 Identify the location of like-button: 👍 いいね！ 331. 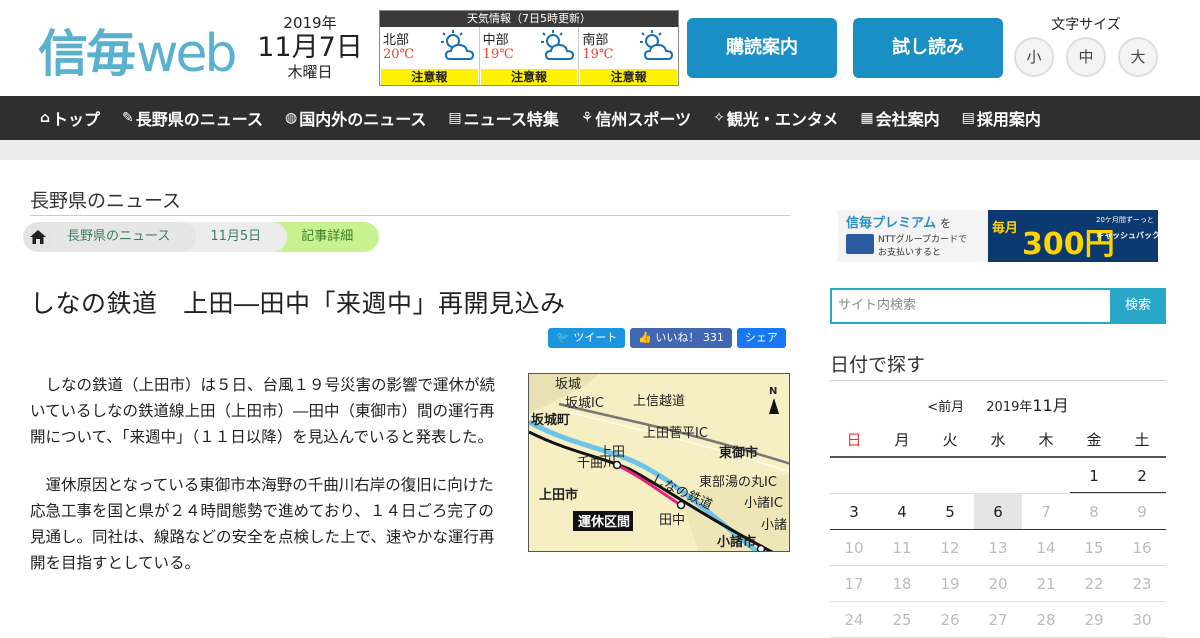
(681, 338).